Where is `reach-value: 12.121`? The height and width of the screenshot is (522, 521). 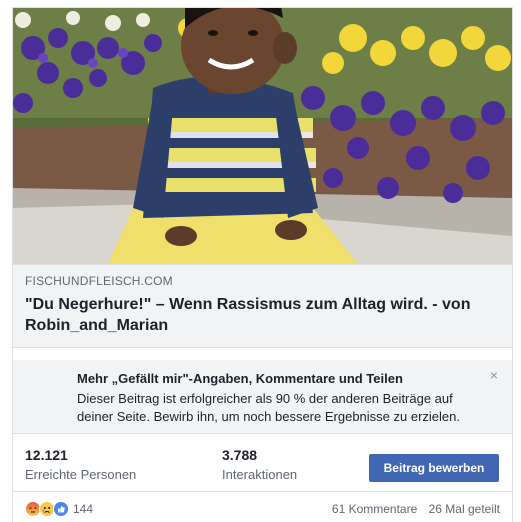 reach-value: 12.121 is located at coordinates (46, 455).